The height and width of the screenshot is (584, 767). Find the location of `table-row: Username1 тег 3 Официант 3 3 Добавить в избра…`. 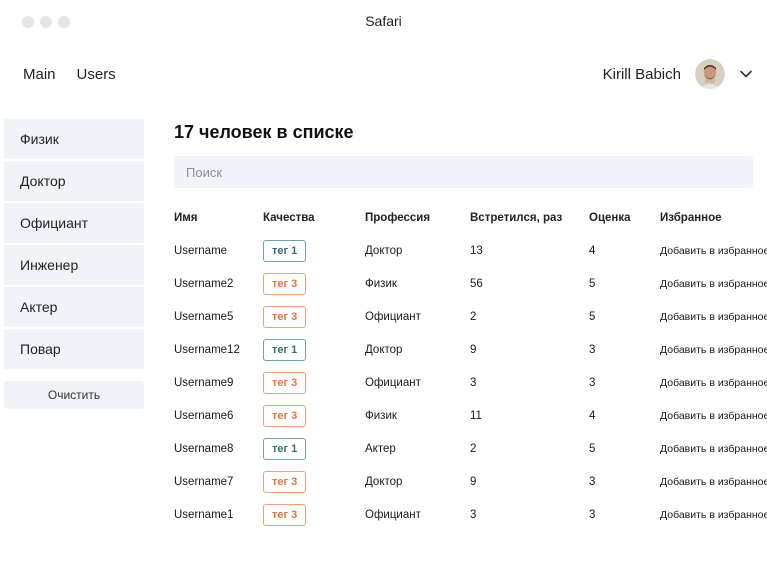

table-row: Username1 тег 3 Официант 3 3 Добавить в избра… is located at coordinates (470, 514).